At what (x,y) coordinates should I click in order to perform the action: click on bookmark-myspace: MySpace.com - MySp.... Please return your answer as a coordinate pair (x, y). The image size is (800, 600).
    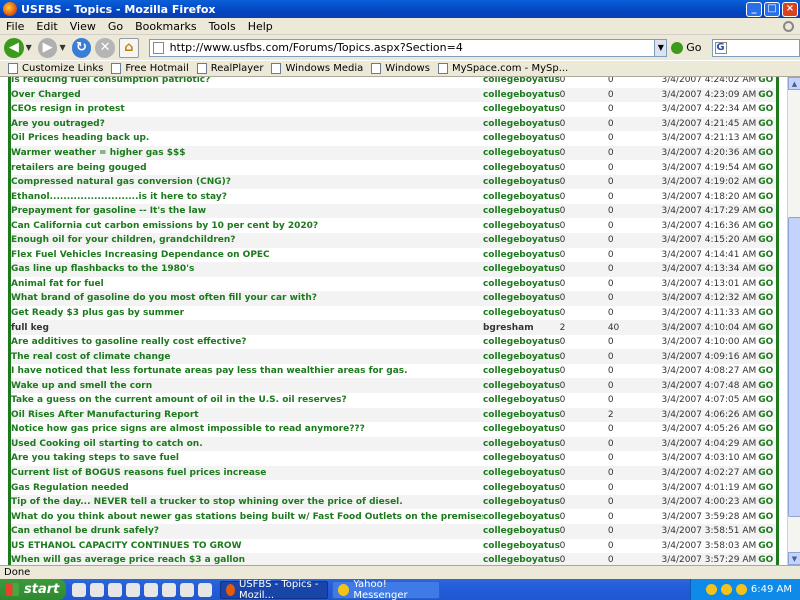
    Looking at the image, I should click on (502, 68).